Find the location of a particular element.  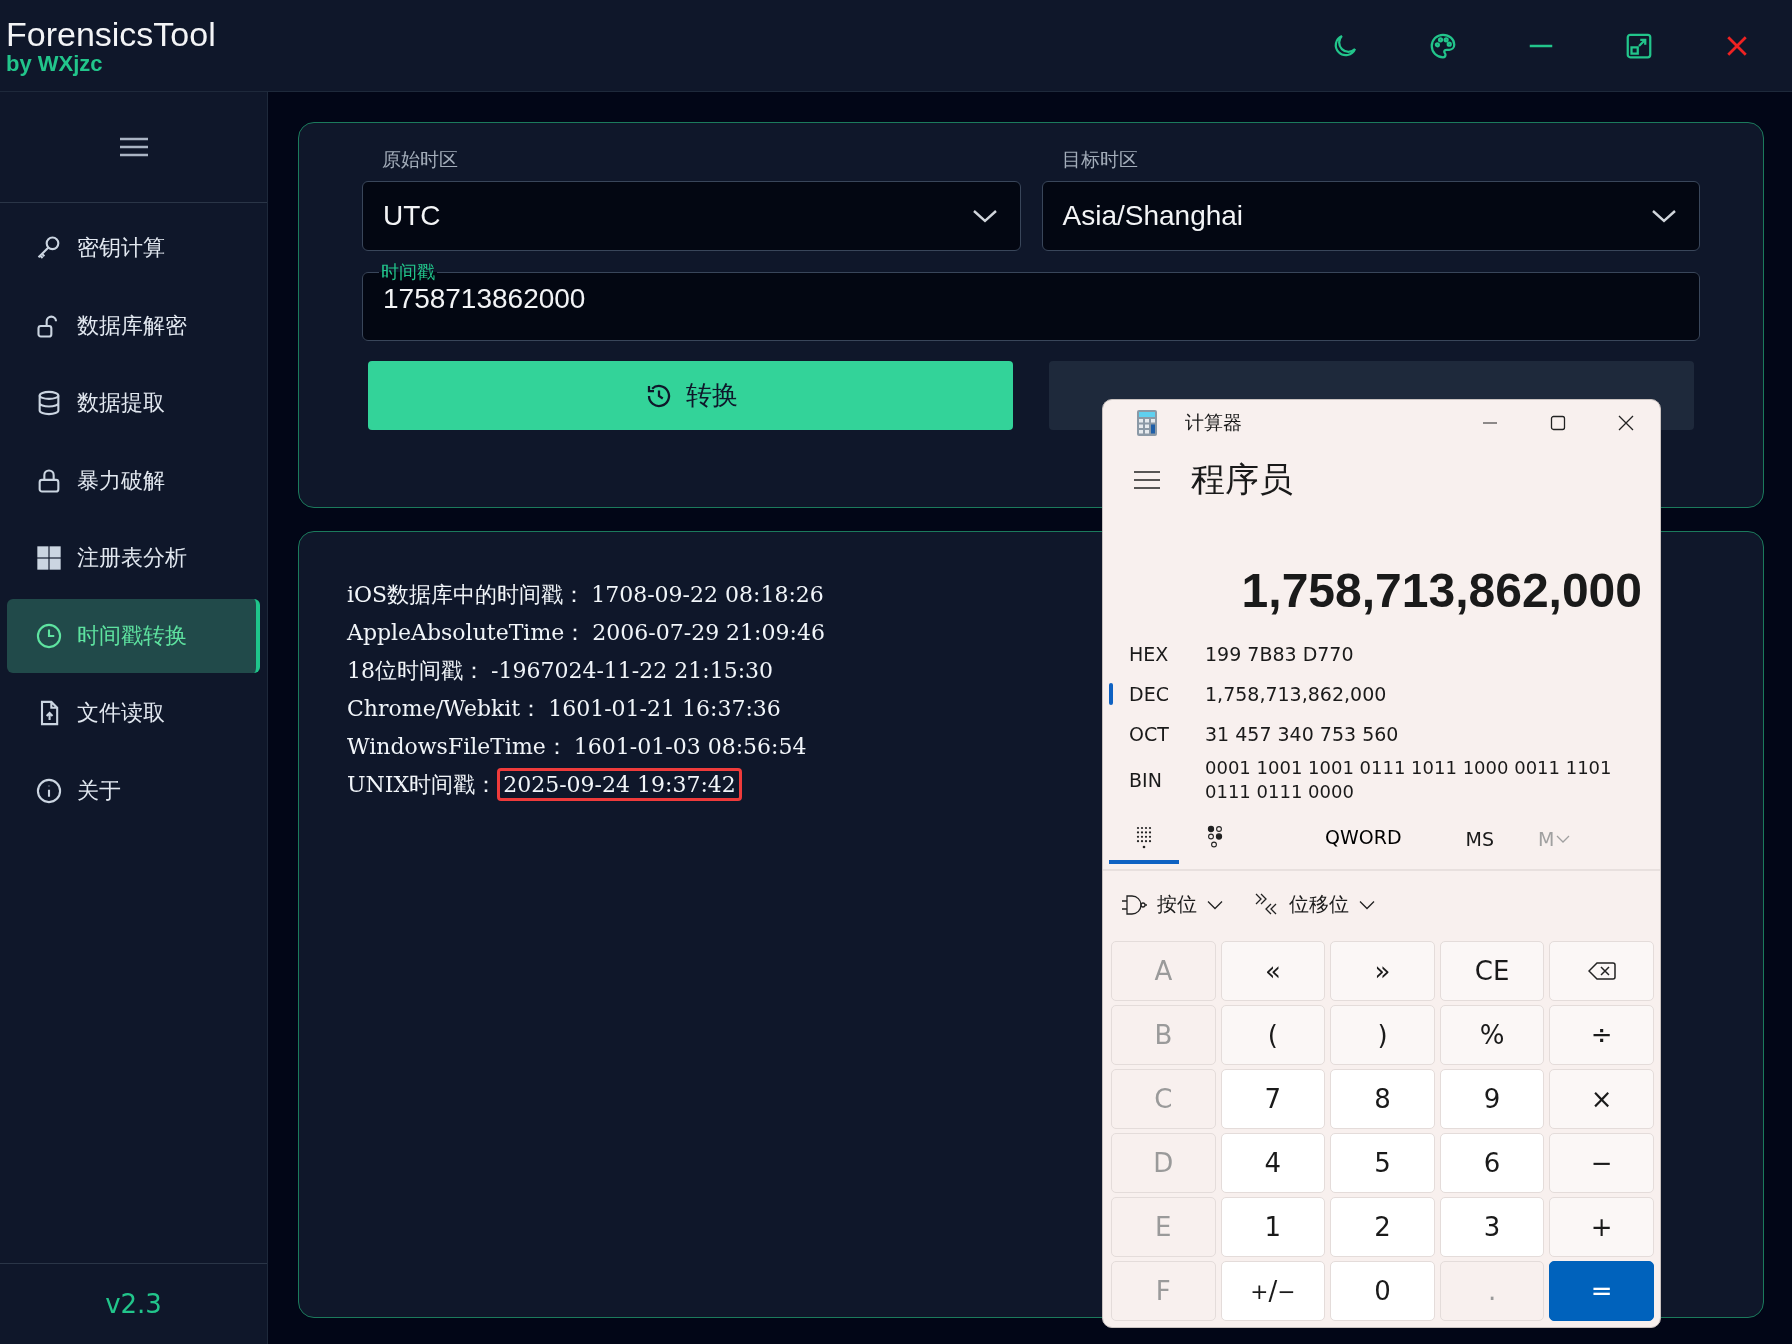

result-label: UNIX时间戳： is located at coordinates (422, 784).